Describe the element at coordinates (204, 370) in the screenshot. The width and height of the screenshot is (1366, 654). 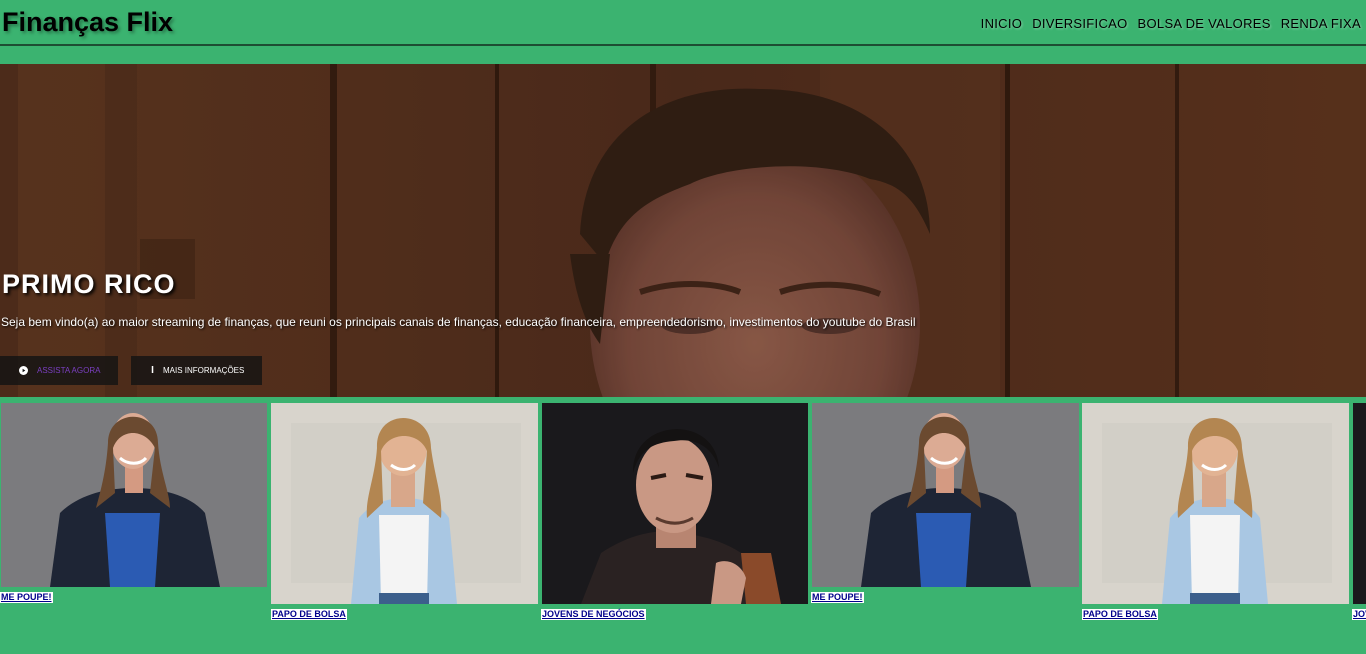
I see `more-info-label: MAIS INFORMAÇÕES` at that location.